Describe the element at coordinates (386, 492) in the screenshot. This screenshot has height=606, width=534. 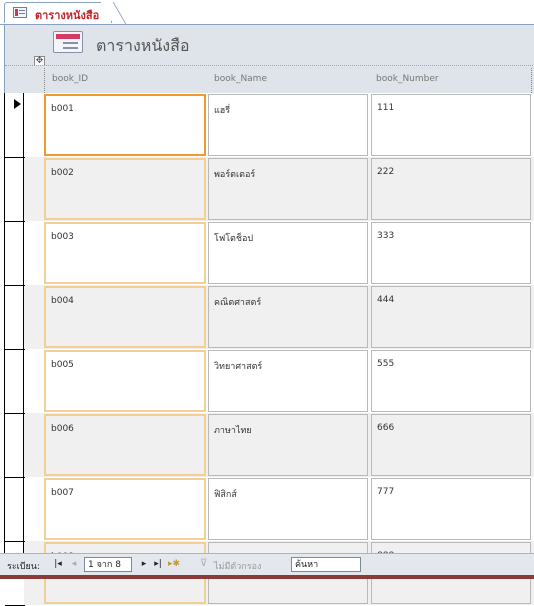
I see `book-number-field-value: 777` at that location.